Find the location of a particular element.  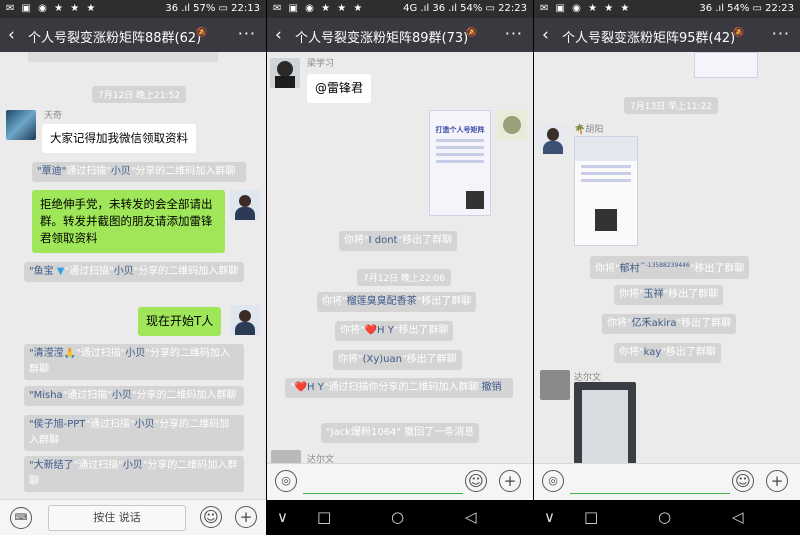

system-message: "覃迪"通过扫描"小贝"分享的二维码加入群聊 is located at coordinates (139, 172).